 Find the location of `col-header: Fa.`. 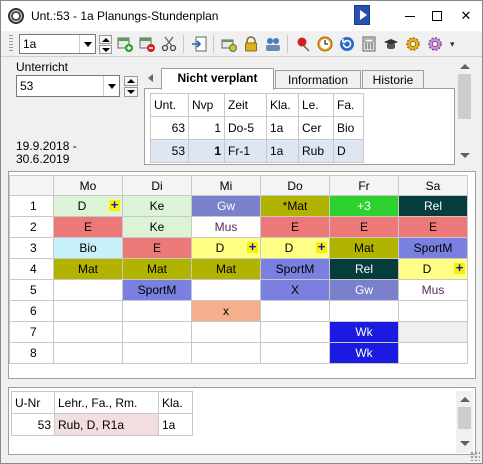

col-header: Fa. is located at coordinates (348, 105).